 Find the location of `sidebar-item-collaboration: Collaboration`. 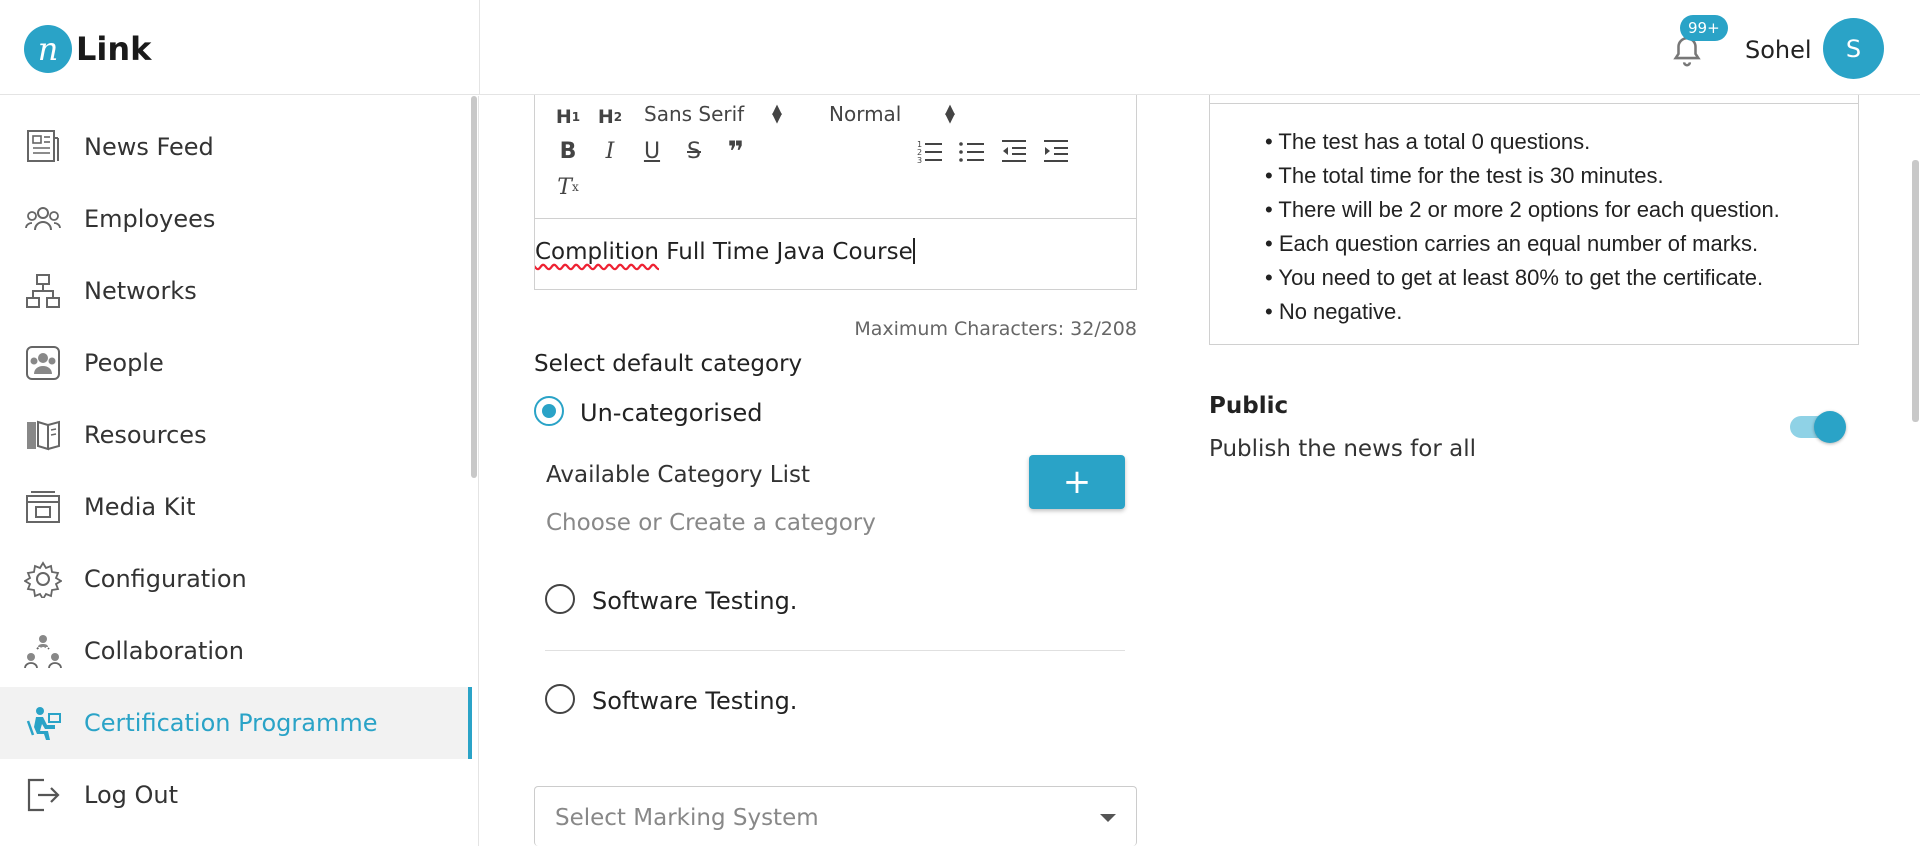

sidebar-item-collaboration: Collaboration is located at coordinates (236, 651).